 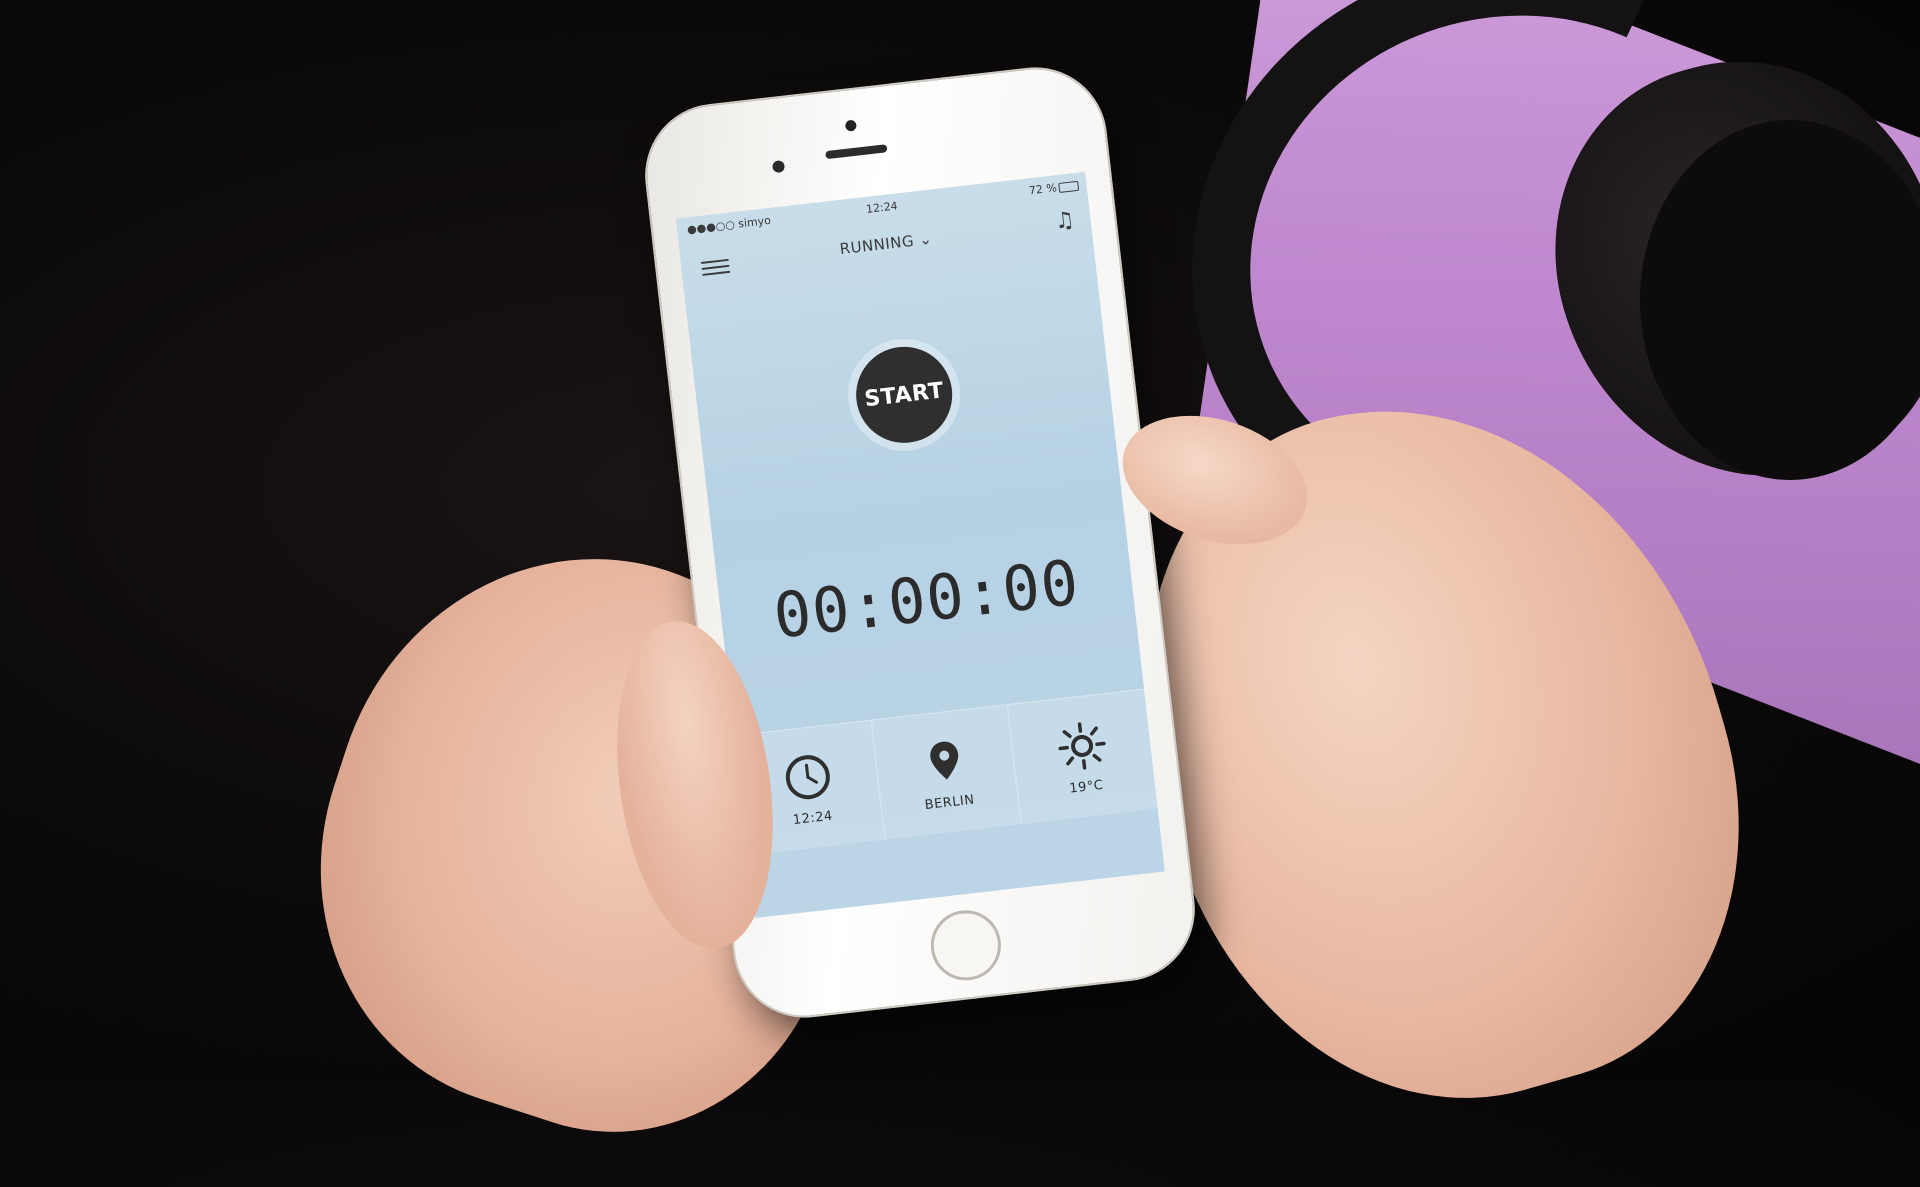 I want to click on info-strip: 12:24 BERLIN 19°C, so click(x=946, y=772).